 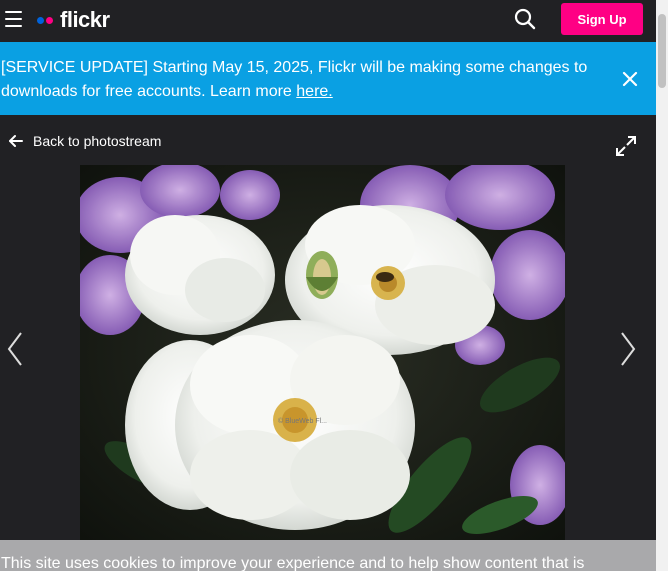 What do you see at coordinates (15, 349) in the screenshot?
I see `chevron-left-icon` at bounding box center [15, 349].